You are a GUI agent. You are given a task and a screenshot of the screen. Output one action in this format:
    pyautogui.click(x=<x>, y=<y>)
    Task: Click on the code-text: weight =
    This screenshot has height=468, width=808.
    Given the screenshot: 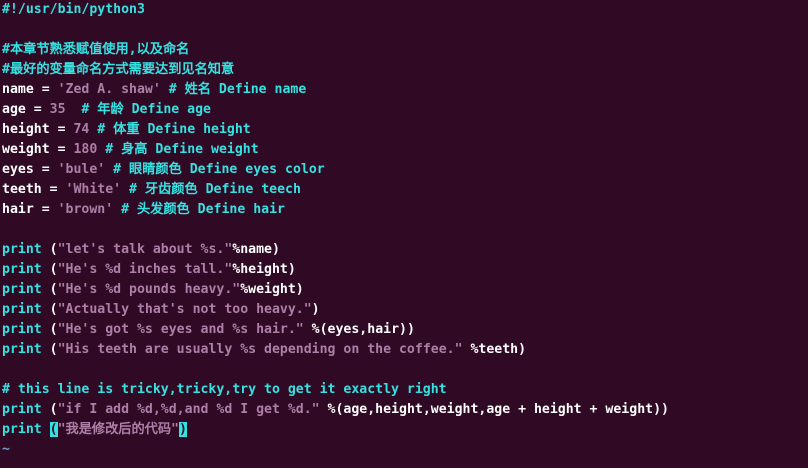 What is the action you would take?
    pyautogui.click(x=38, y=149)
    